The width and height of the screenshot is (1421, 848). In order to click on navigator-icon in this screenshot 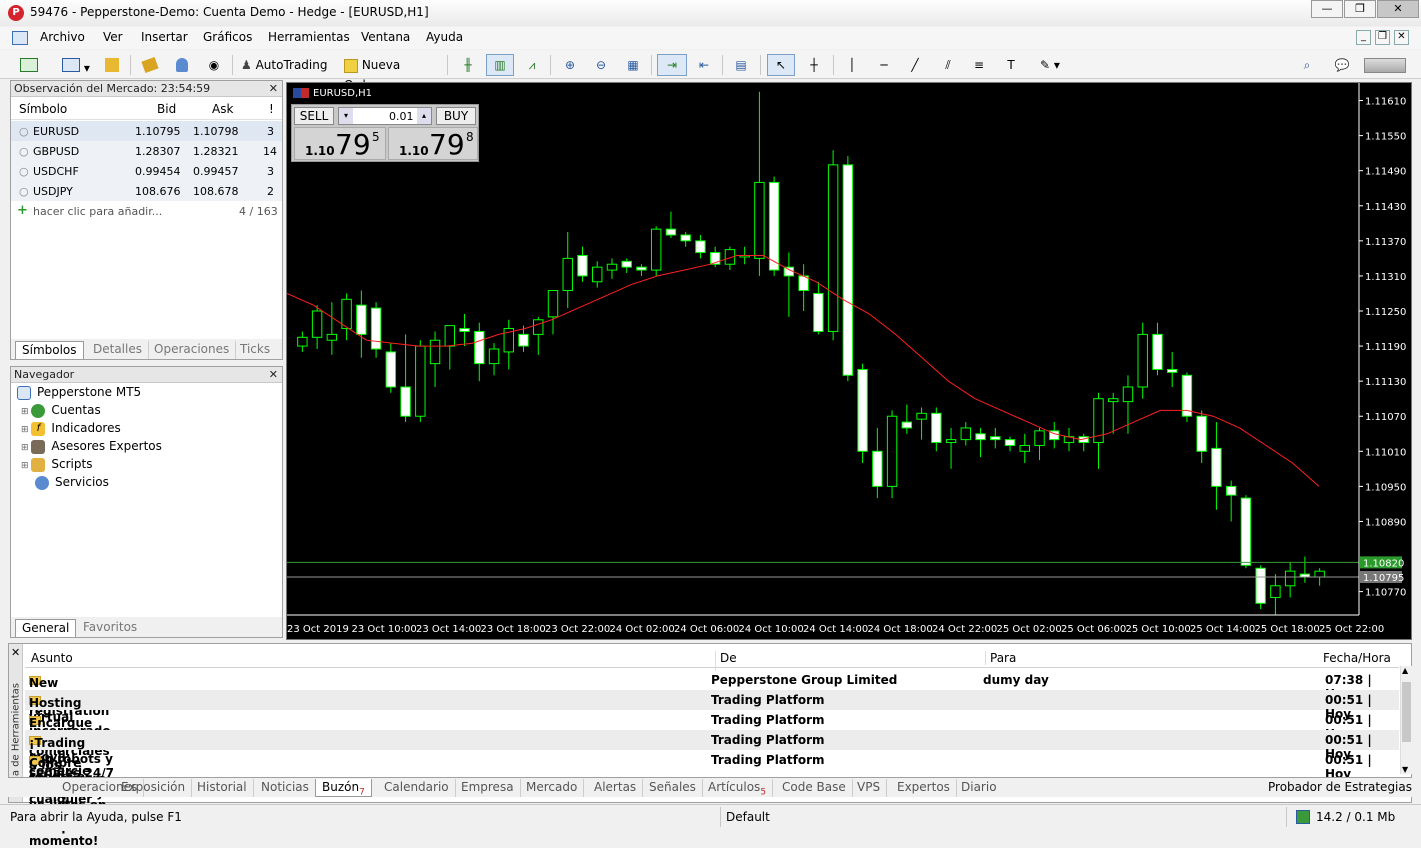, I will do `click(182, 65)`.